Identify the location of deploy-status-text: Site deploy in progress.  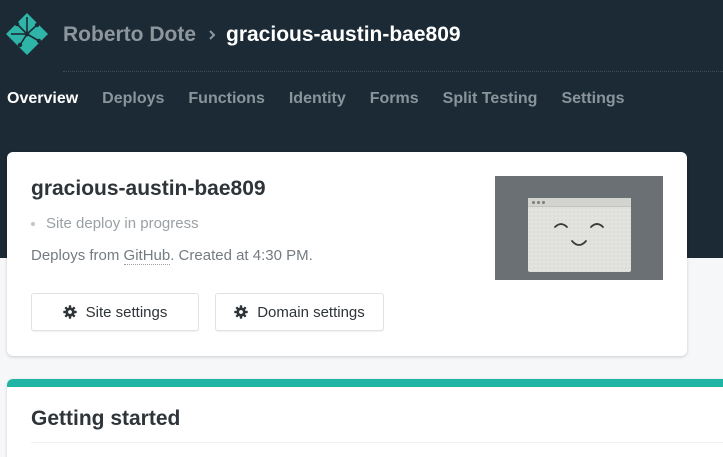
(122, 223).